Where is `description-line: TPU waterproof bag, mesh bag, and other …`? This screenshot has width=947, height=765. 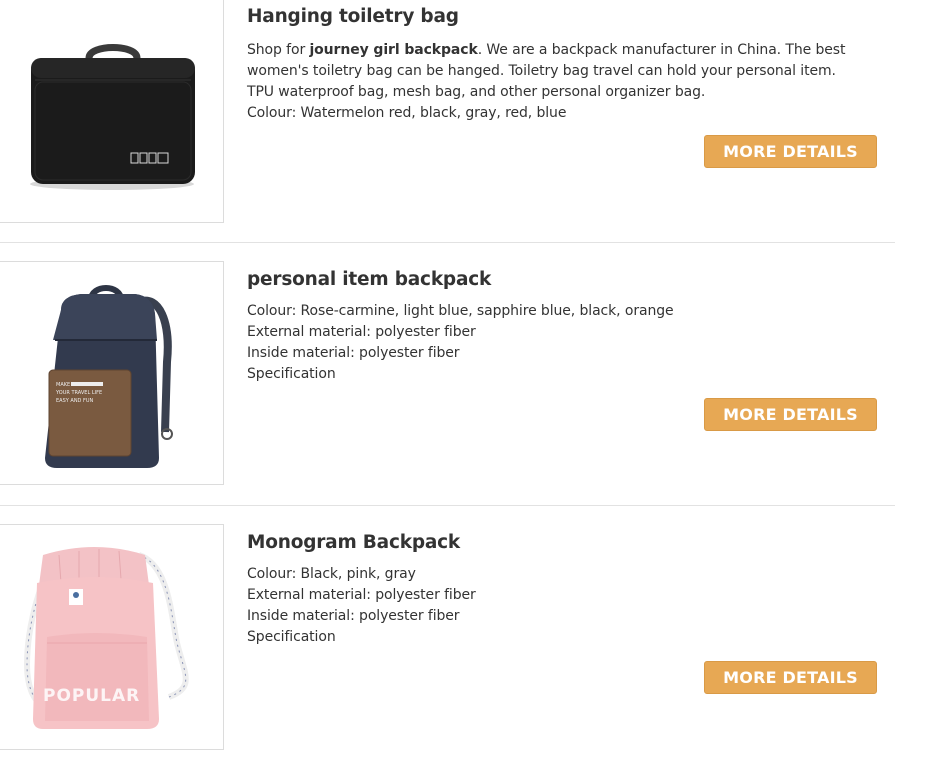
description-line: TPU waterproof bag, mesh bag, and other … is located at coordinates (476, 92).